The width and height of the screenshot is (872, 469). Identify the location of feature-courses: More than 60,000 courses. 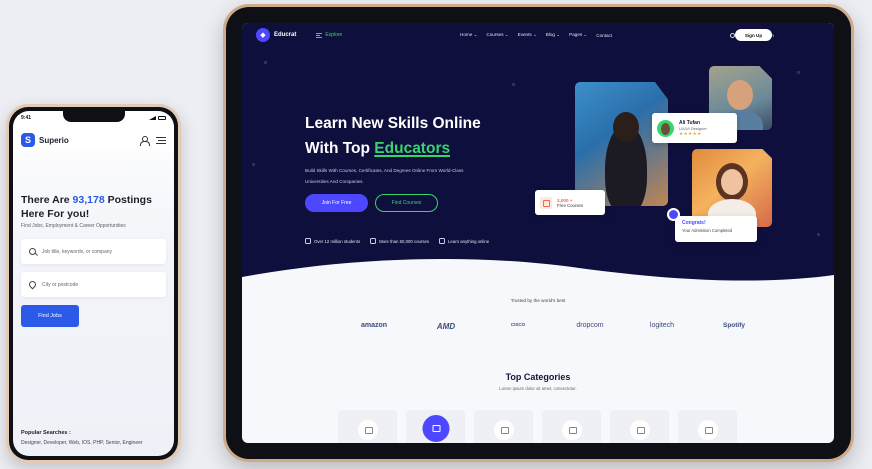
(399, 241).